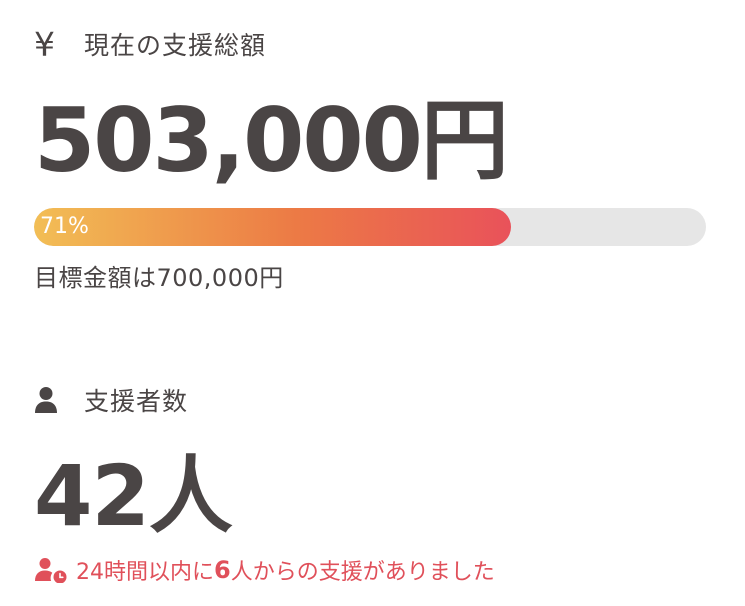 Image resolution: width=745 pixels, height=606 pixels. I want to click on total-support-label: 現在の支援総額, so click(175, 45).